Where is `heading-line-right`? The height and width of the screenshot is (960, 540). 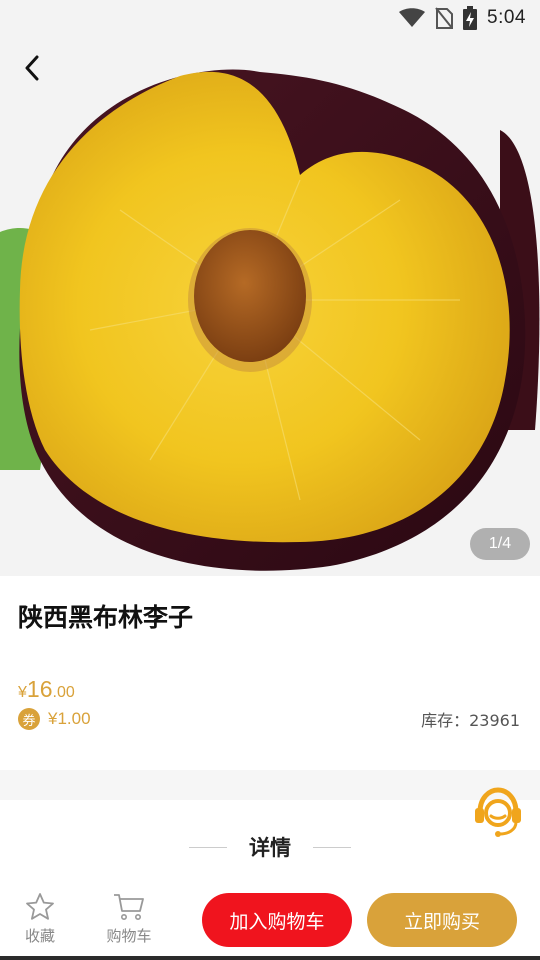
heading-line-right is located at coordinates (332, 847).